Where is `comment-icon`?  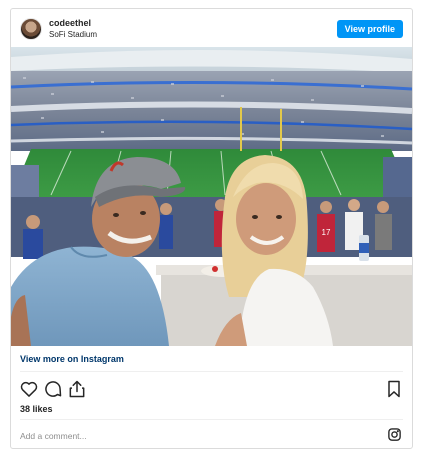
comment-icon is located at coordinates (53, 389).